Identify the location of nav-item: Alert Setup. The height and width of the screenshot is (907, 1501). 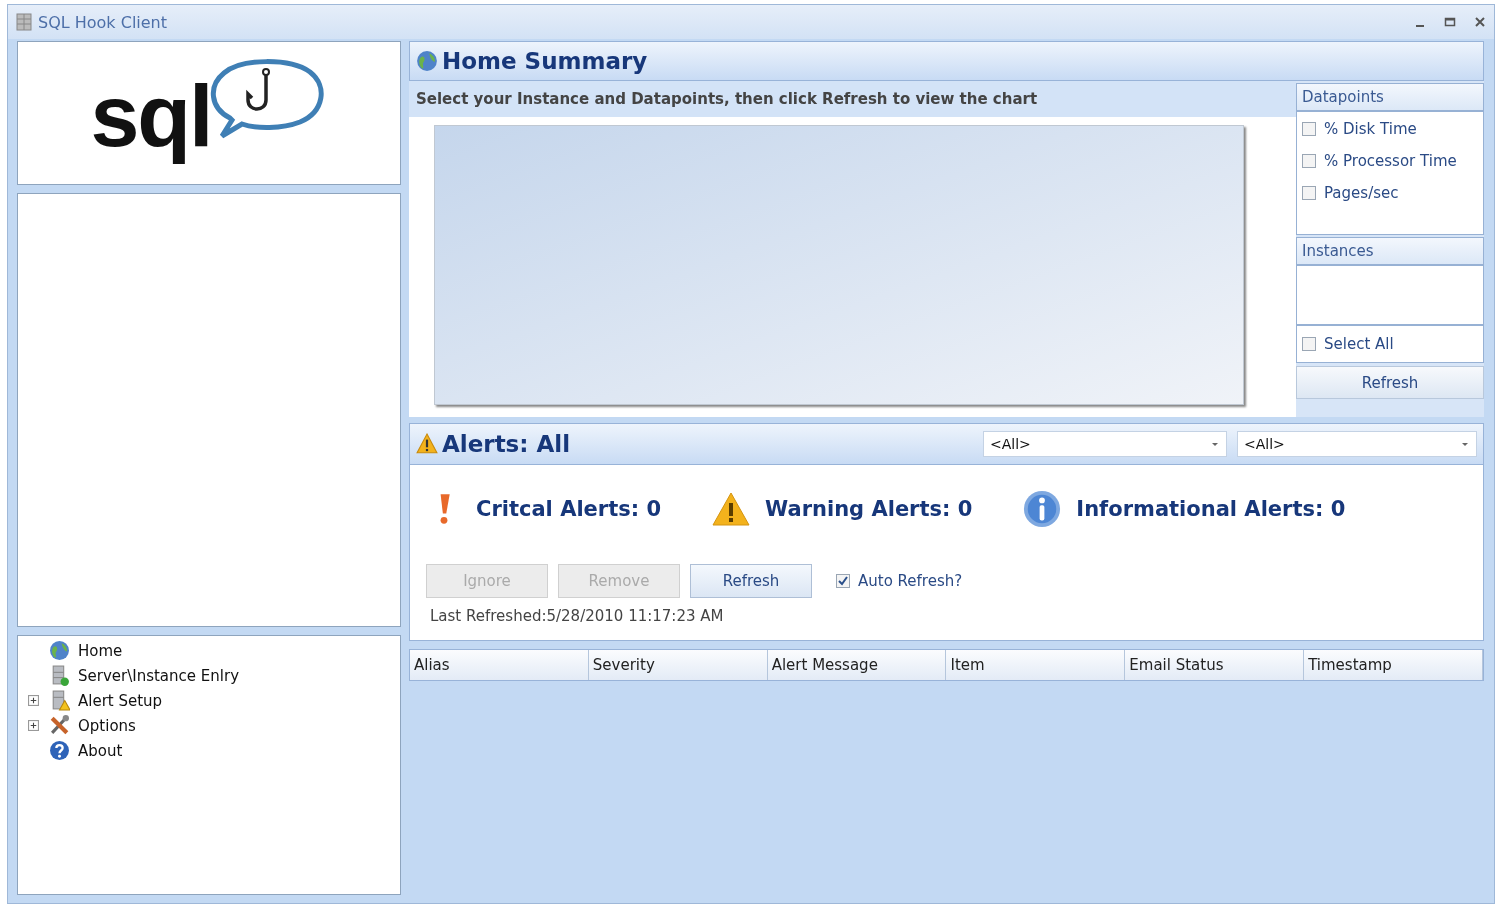
(120, 700).